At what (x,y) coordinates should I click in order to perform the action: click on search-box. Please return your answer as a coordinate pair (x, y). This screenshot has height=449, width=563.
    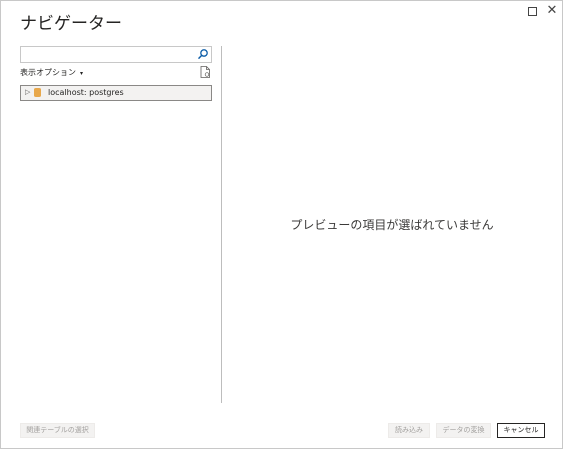
    Looking at the image, I should click on (116, 56).